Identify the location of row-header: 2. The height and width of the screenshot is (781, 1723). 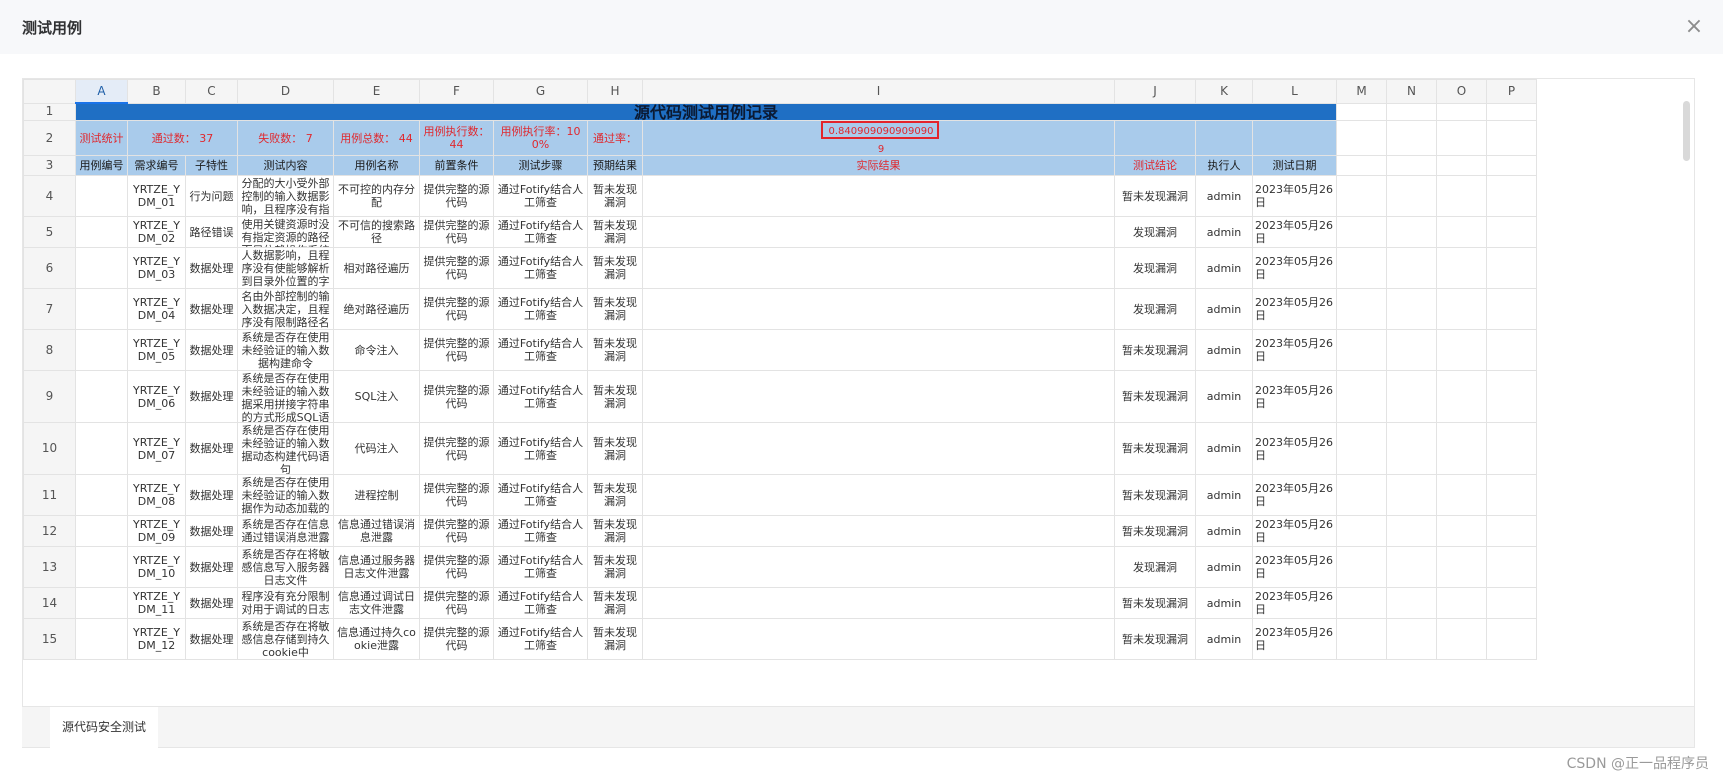
(49, 138).